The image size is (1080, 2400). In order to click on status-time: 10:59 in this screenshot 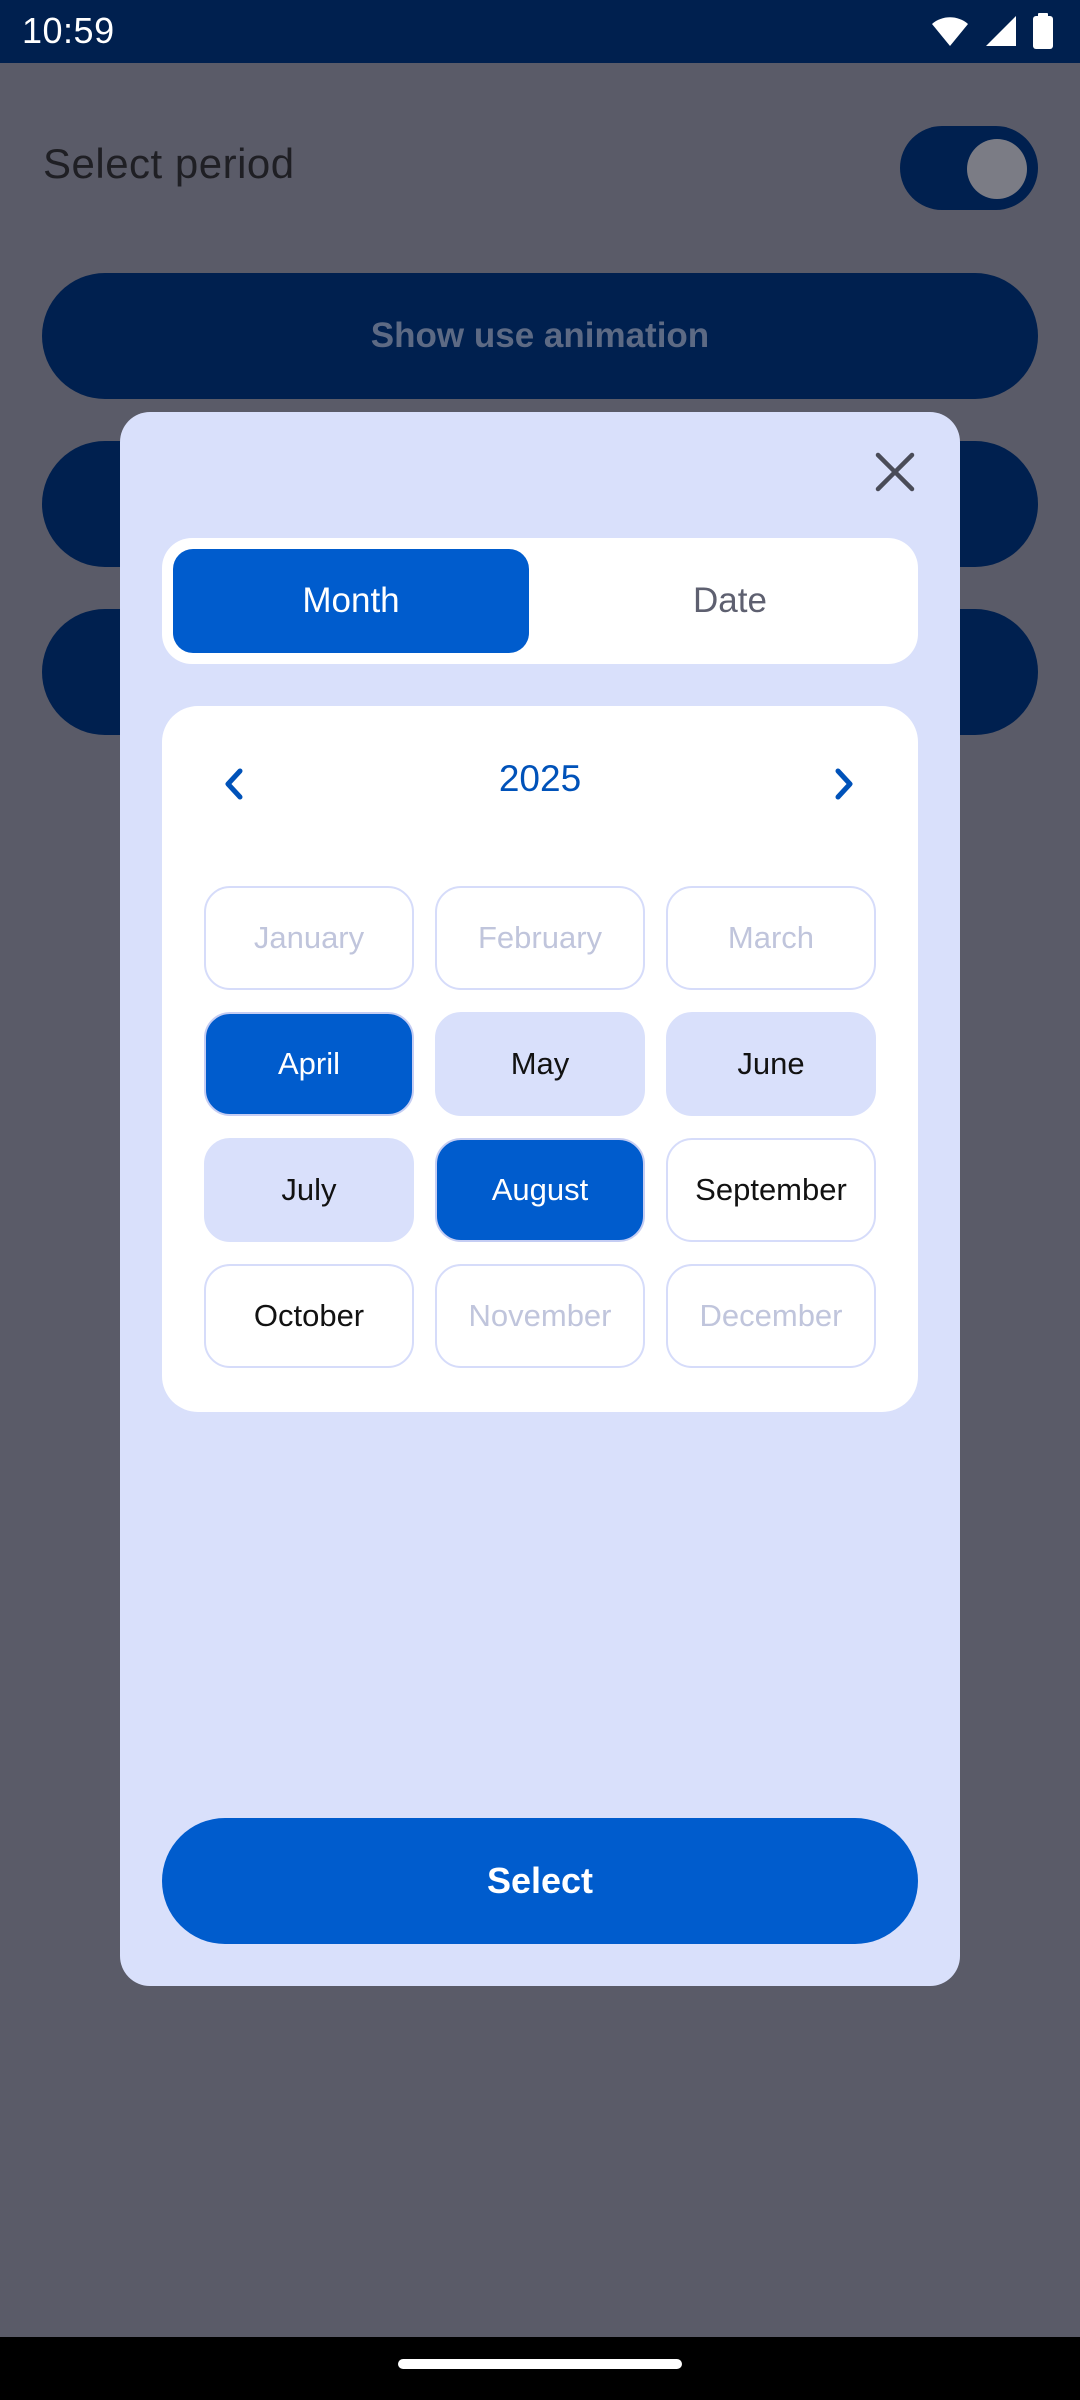, I will do `click(68, 30)`.